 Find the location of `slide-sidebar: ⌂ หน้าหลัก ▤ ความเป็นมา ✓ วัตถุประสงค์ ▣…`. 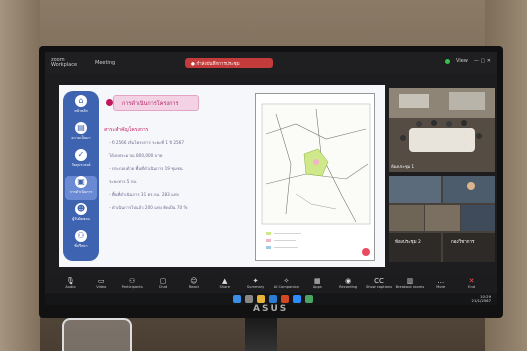

slide-sidebar: ⌂ หน้าหลัก ▤ ความเป็นมา ✓ วัตถุประสงค์ ▣… is located at coordinates (81, 176).